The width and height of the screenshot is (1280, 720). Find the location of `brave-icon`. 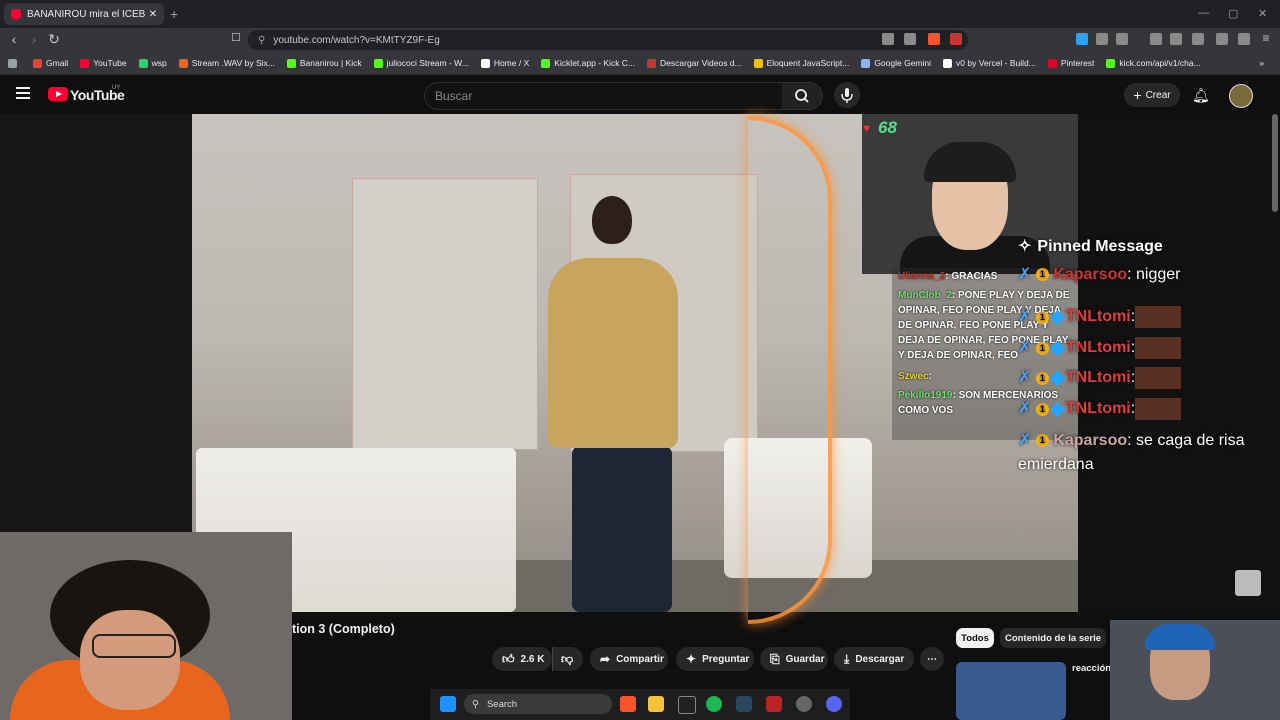

brave-icon is located at coordinates (628, 704).